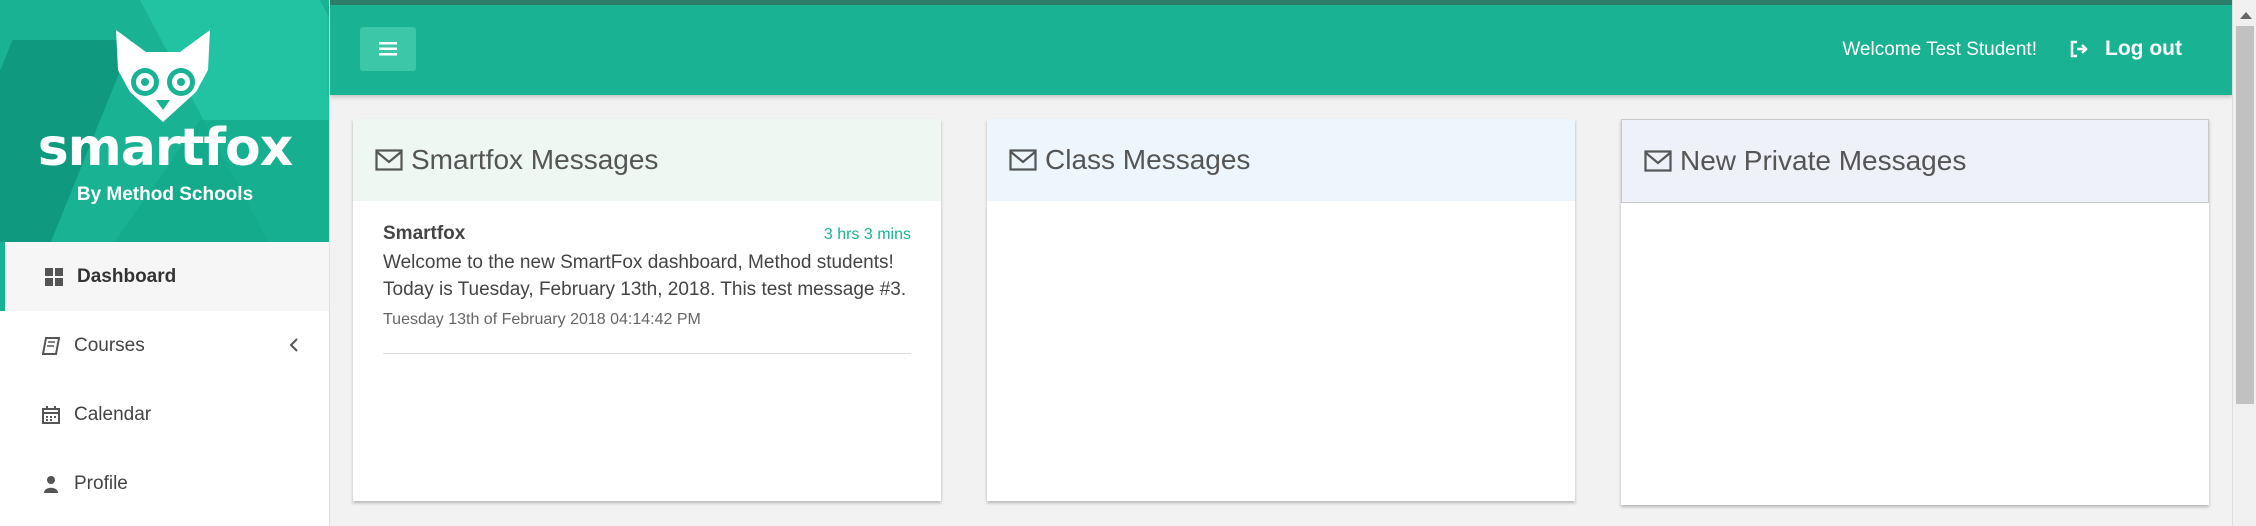  Describe the element at coordinates (2079, 49) in the screenshot. I see `sign-out-icon` at that location.